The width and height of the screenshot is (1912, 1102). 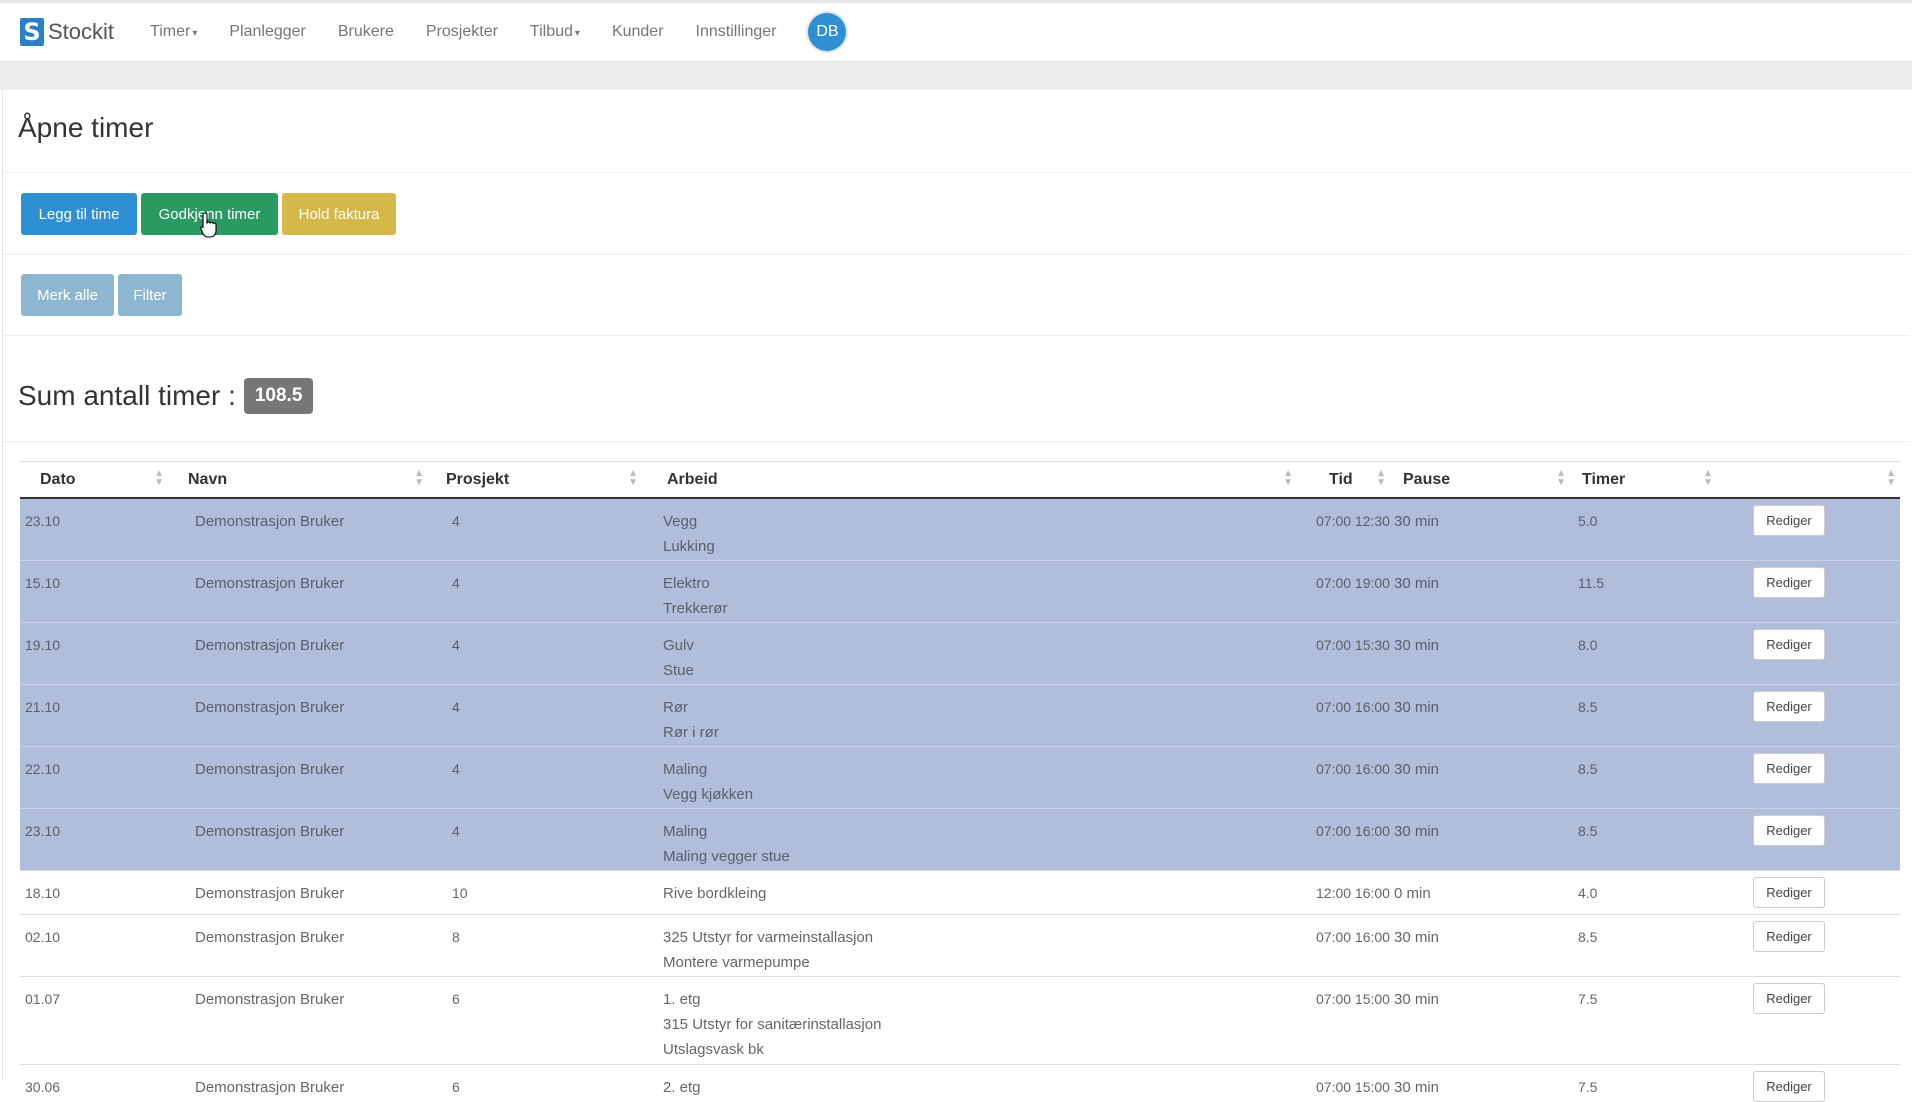 What do you see at coordinates (1343, 590) in the screenshot?
I see `cell-time: 07:00 19:00` at bounding box center [1343, 590].